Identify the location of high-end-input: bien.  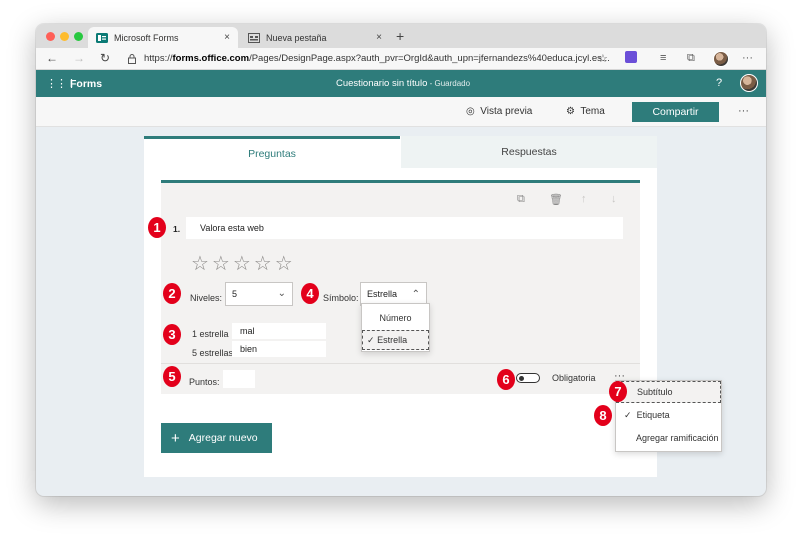
(279, 349).